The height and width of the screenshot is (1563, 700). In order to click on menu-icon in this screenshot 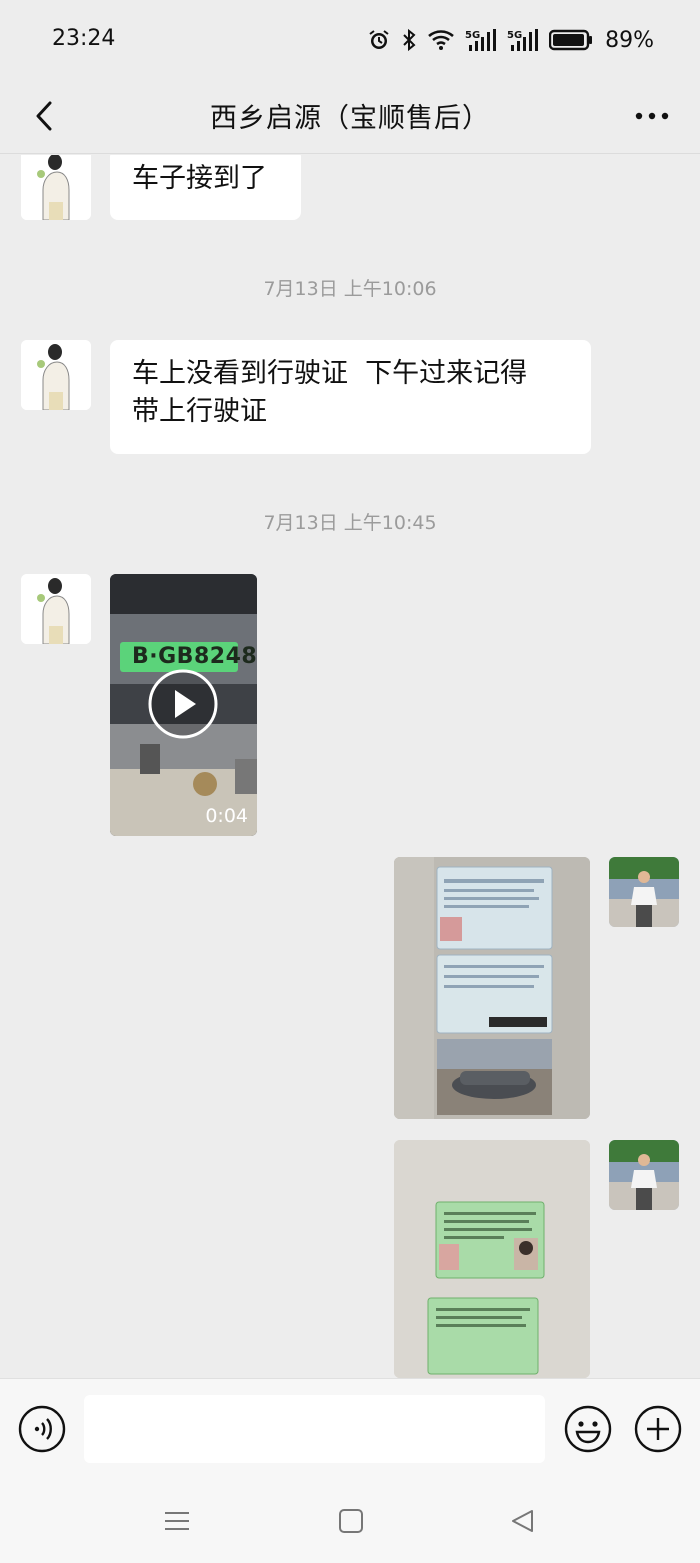, I will do `click(177, 1521)`.